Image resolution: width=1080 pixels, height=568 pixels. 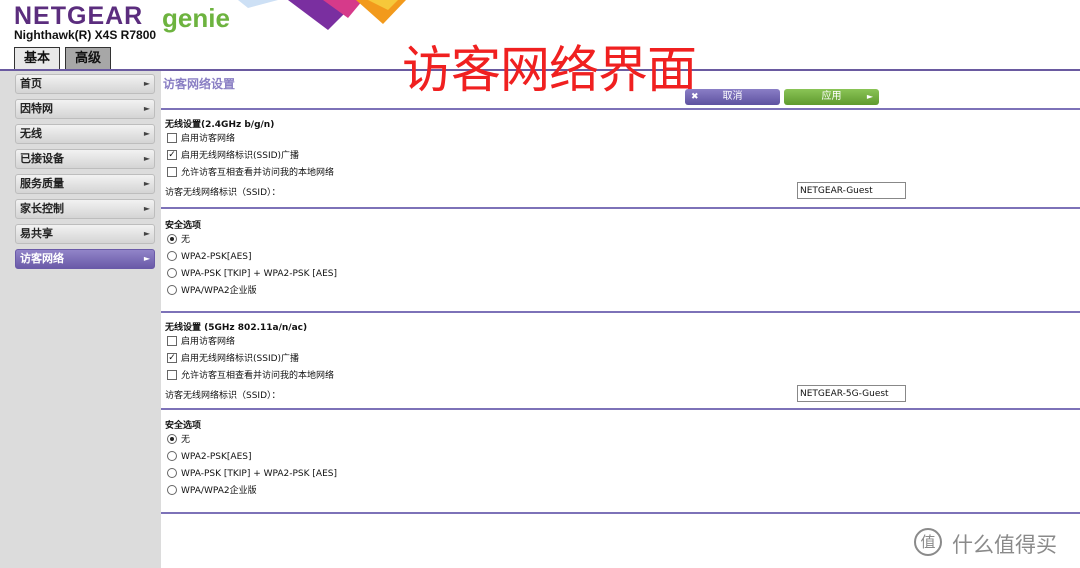 What do you see at coordinates (220, 125) in the screenshot?
I see `band24-section-title: 无线设置(2.4GHz b/g/n)` at bounding box center [220, 125].